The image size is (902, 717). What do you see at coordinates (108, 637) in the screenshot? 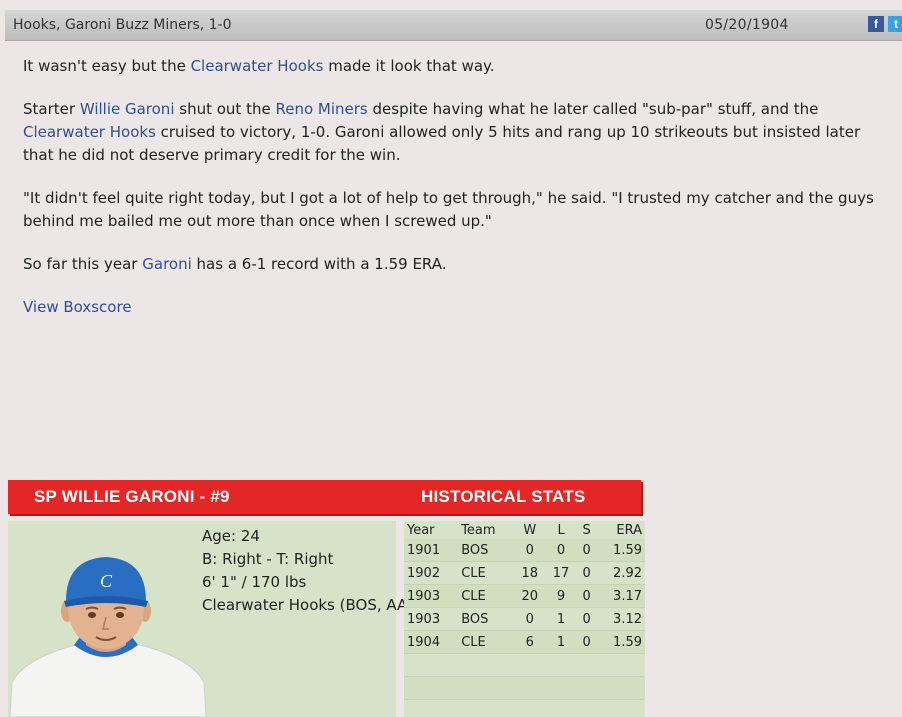
I see `player-portrait: C` at bounding box center [108, 637].